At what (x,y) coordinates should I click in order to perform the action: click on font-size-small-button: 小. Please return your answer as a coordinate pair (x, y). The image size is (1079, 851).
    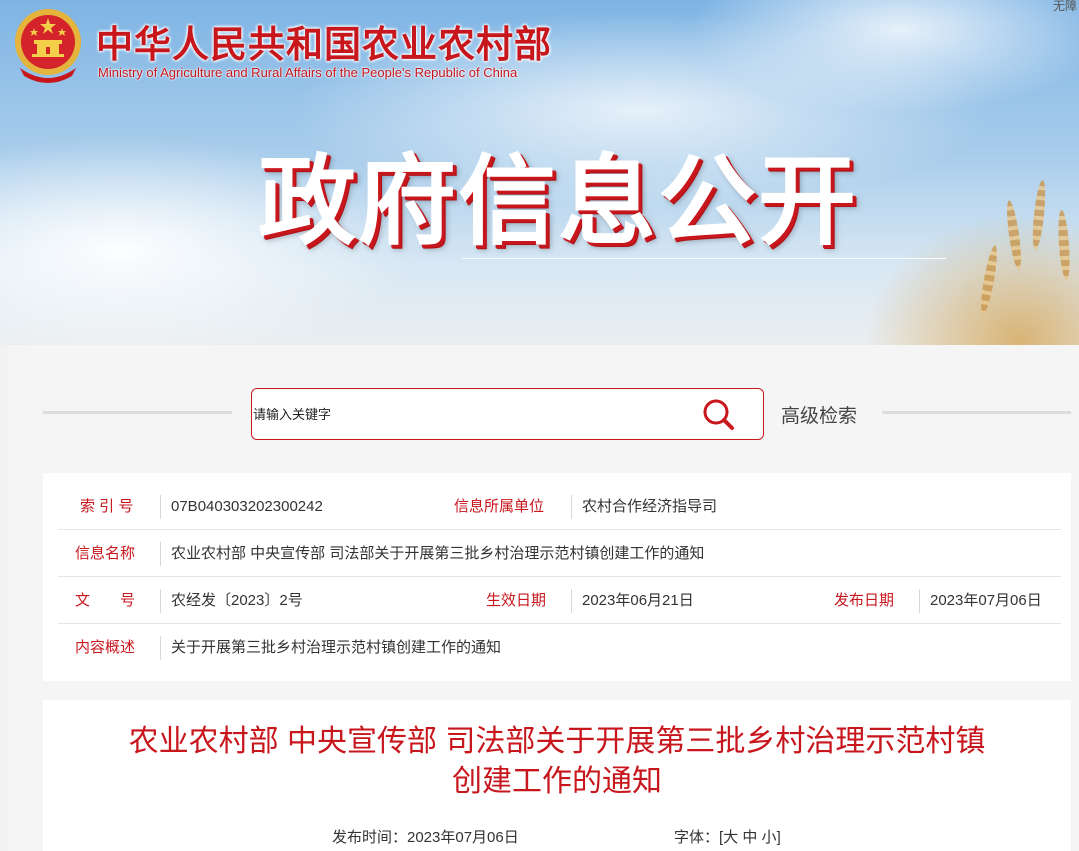
    Looking at the image, I should click on (769, 837).